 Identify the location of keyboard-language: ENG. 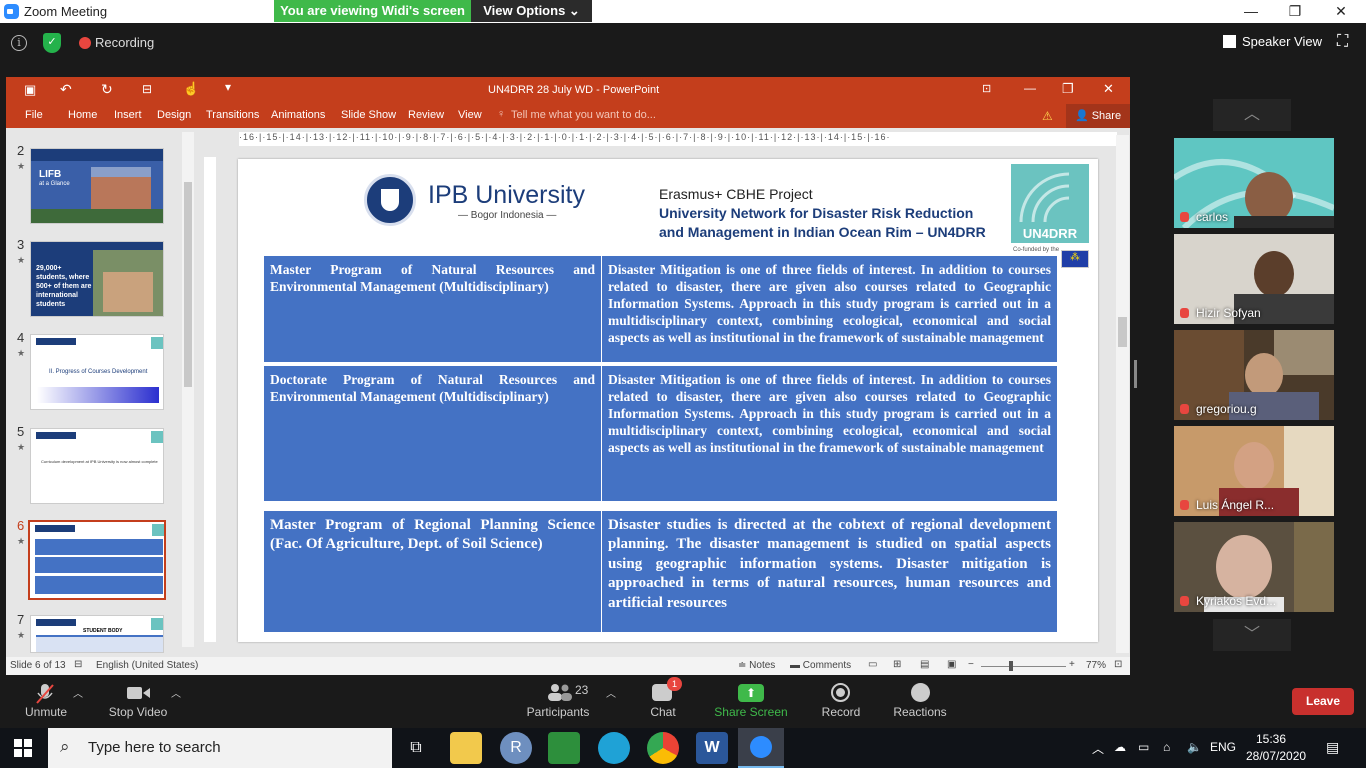
(1223, 747).